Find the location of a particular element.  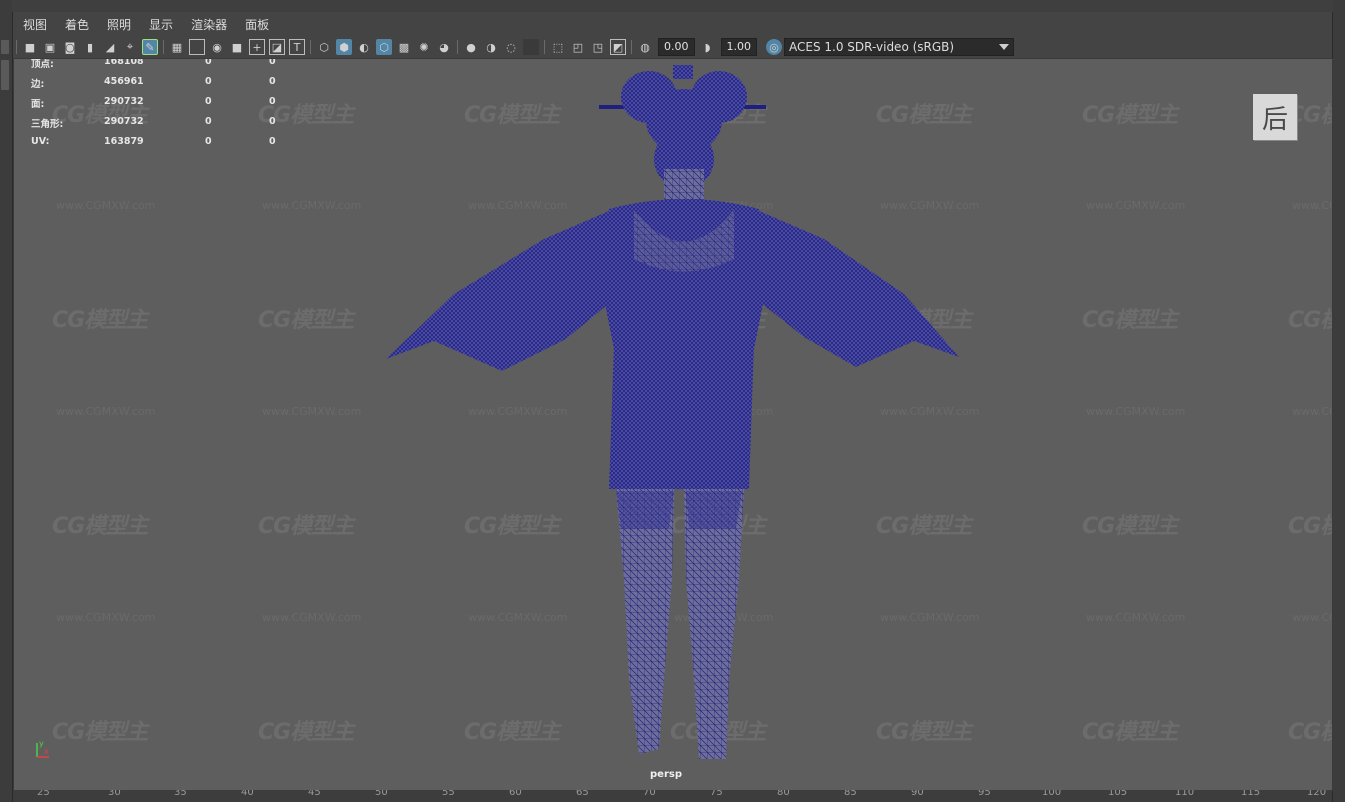

default-material-icon: ◐ is located at coordinates (364, 47).